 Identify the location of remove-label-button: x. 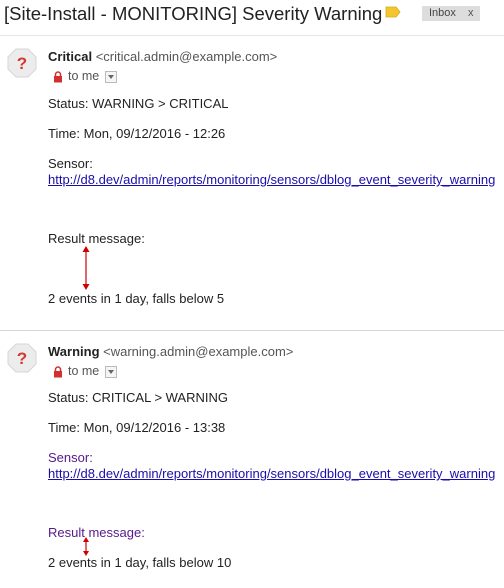
(471, 13).